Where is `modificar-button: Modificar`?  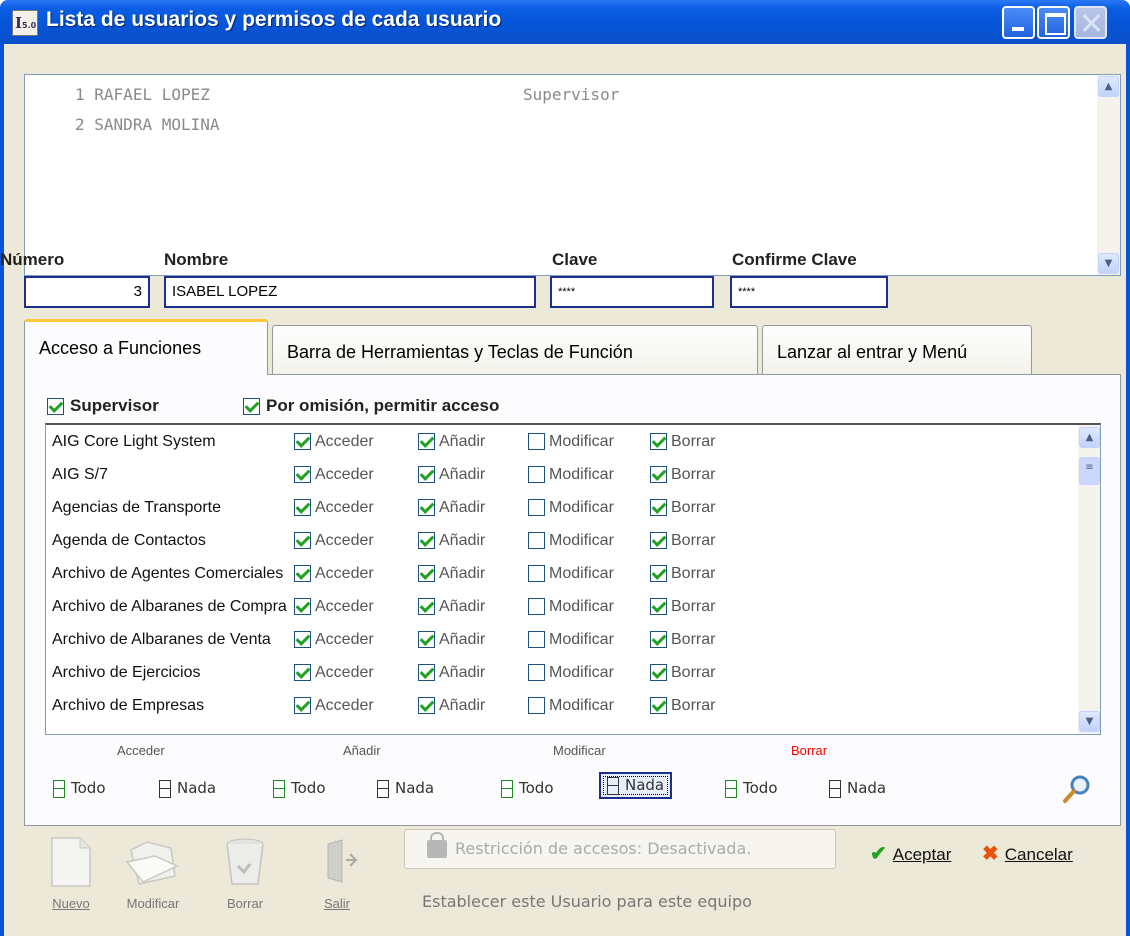
modificar-button: Modificar is located at coordinates (153, 873).